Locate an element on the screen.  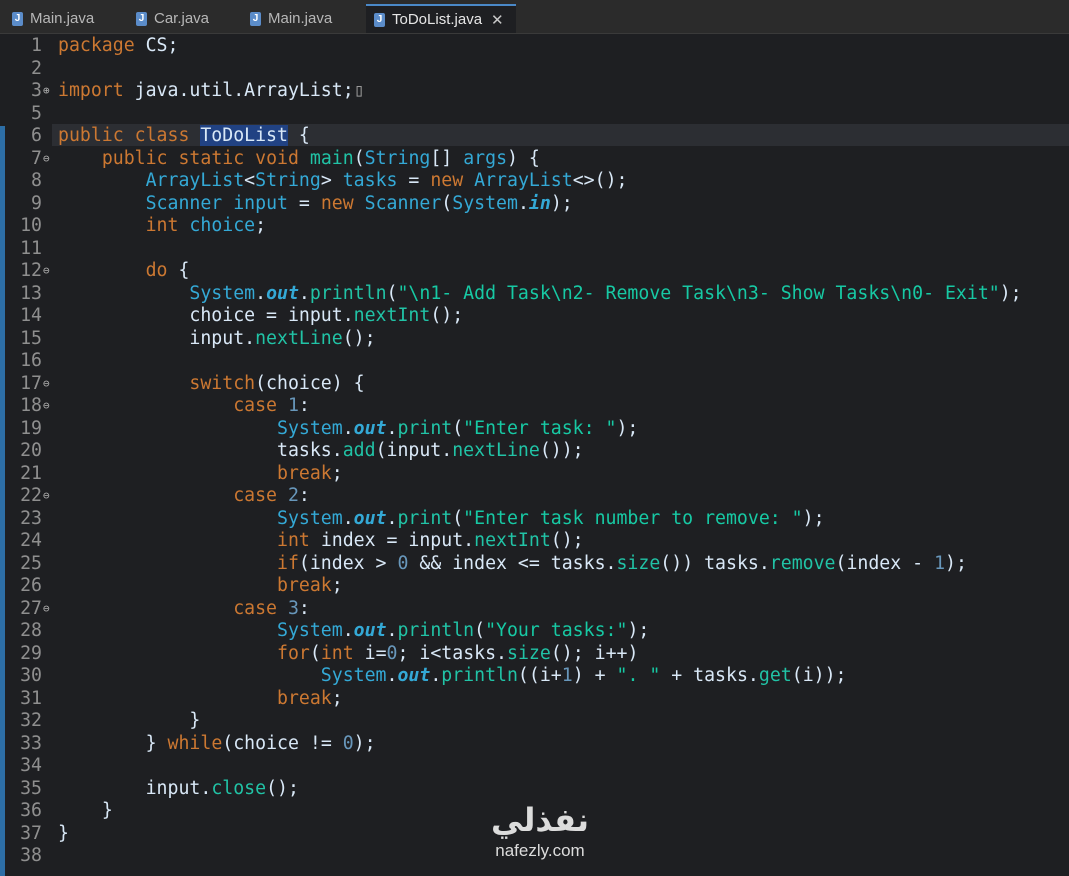
code-text: switch(choice) { is located at coordinates (211, 384).